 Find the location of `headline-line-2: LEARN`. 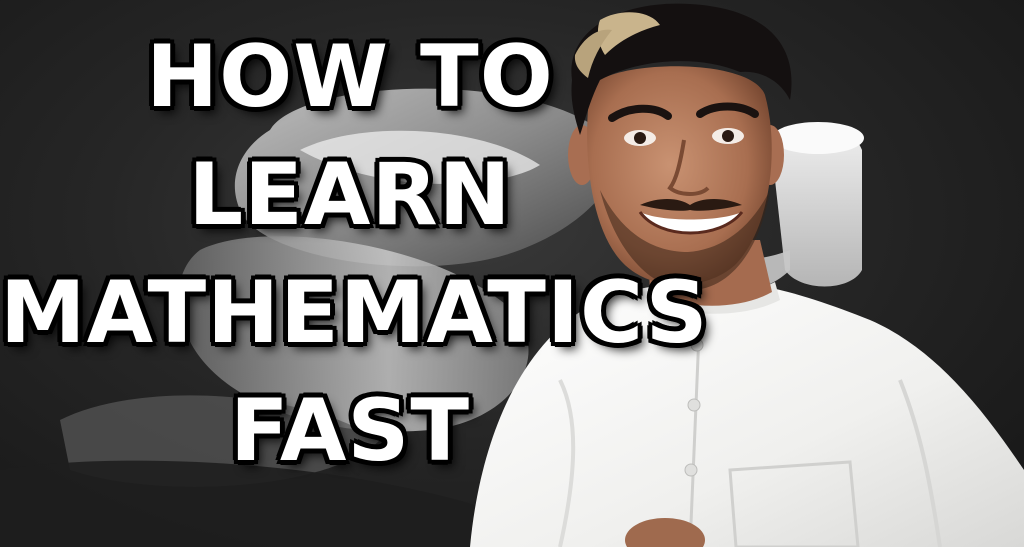

headline-line-2: LEARN is located at coordinates (349, 195).